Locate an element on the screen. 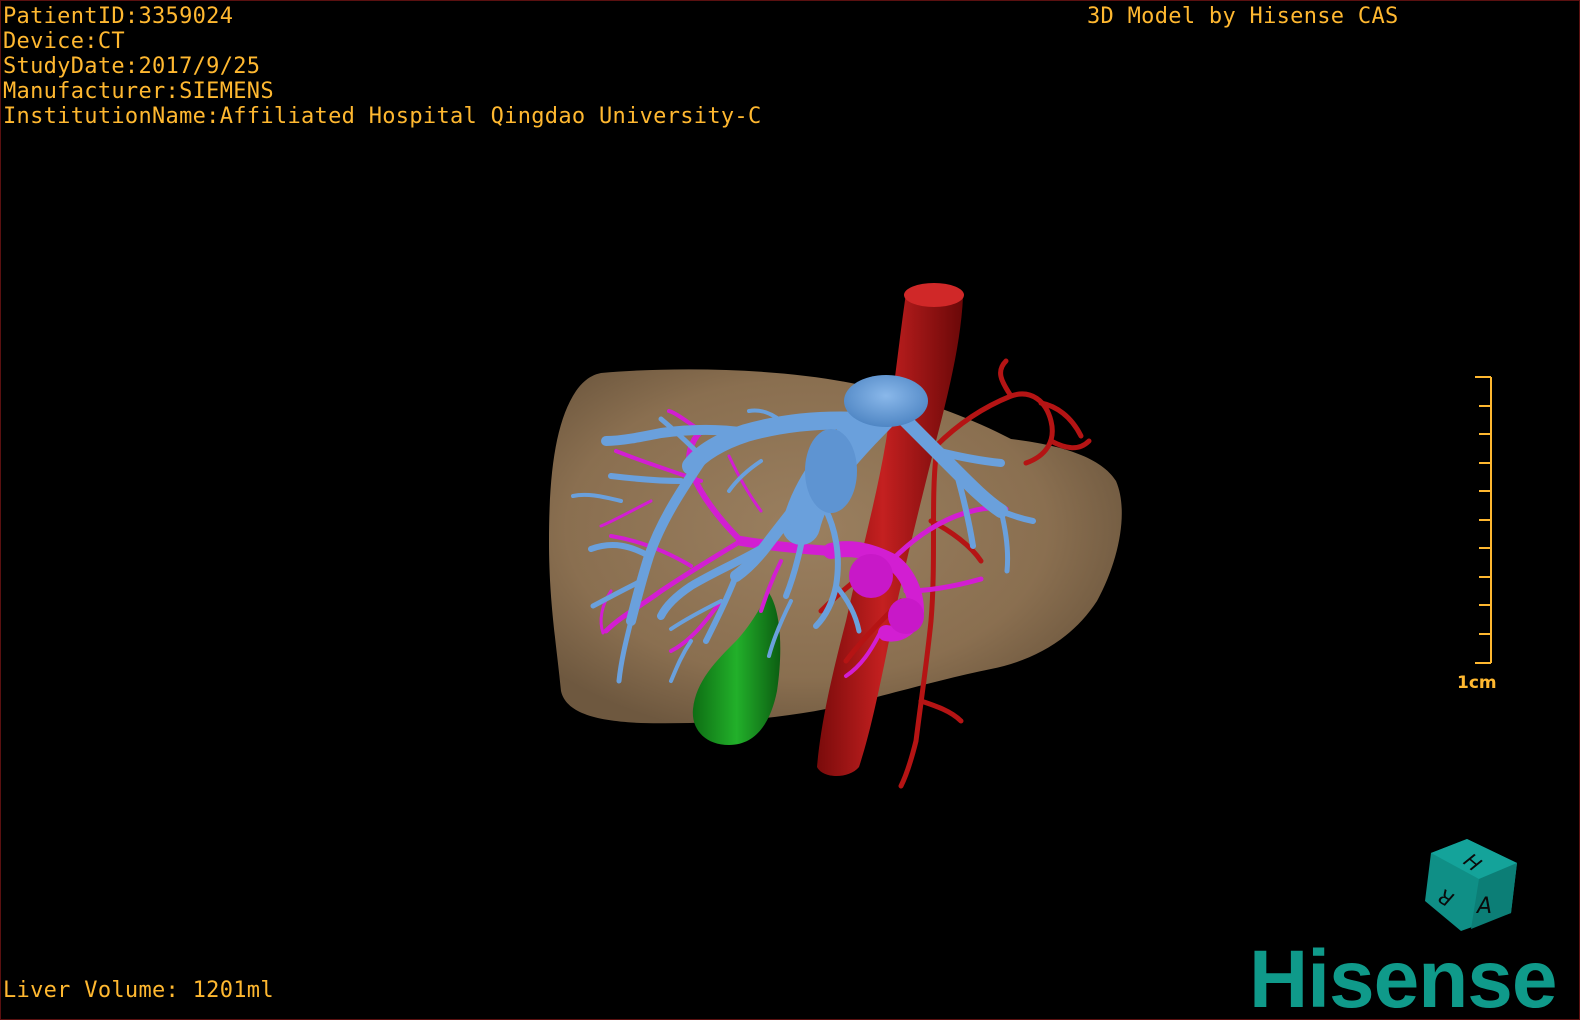 The width and height of the screenshot is (1580, 1020). hepatic-vein-confluence is located at coordinates (871, 576).